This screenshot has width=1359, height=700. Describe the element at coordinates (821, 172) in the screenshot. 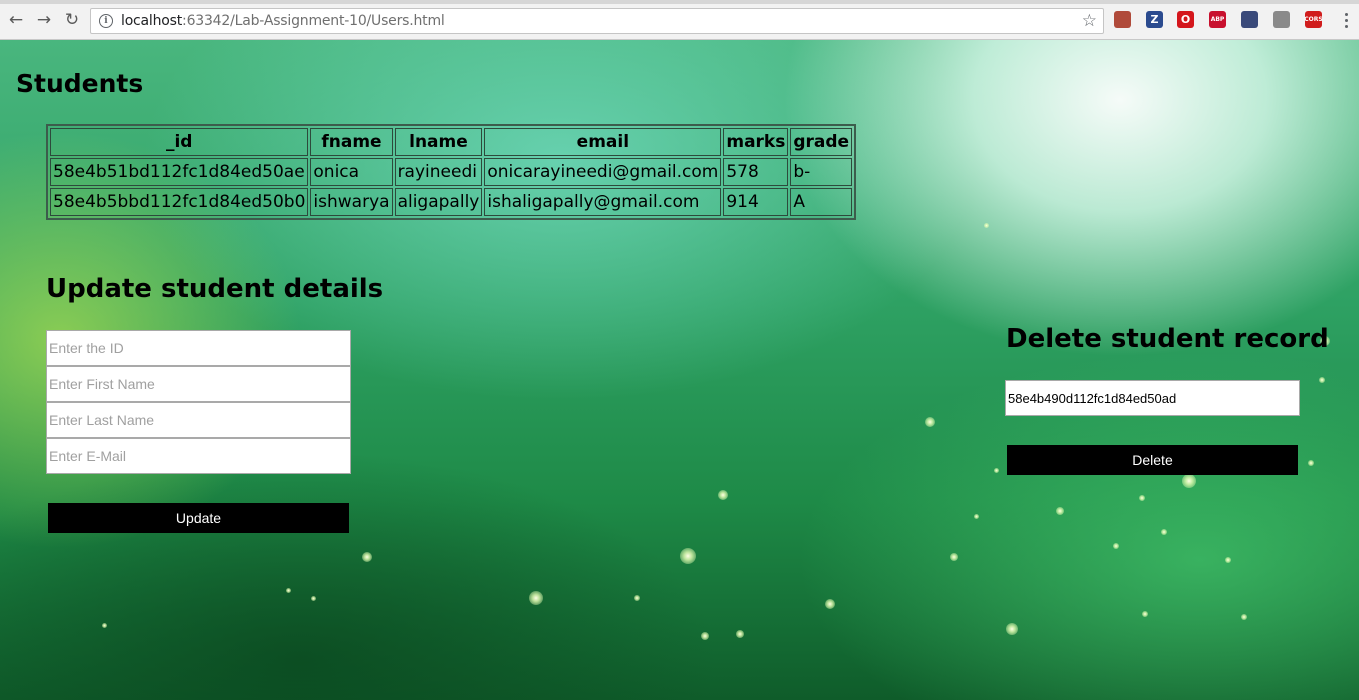

I see `cell-grade: b-` at that location.